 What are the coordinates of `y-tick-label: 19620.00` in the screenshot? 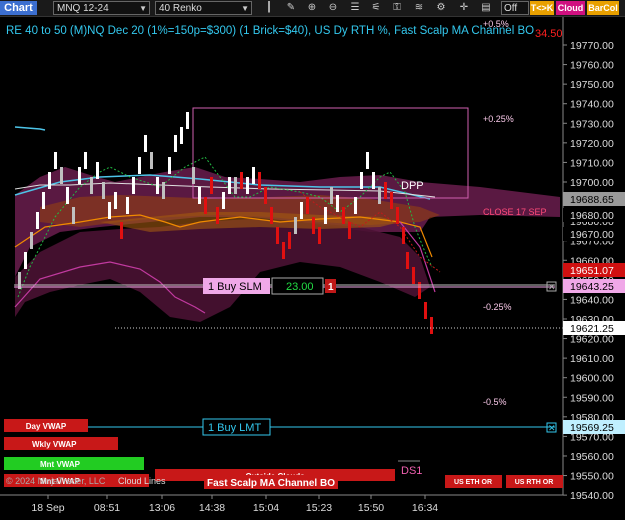 It's located at (592, 340).